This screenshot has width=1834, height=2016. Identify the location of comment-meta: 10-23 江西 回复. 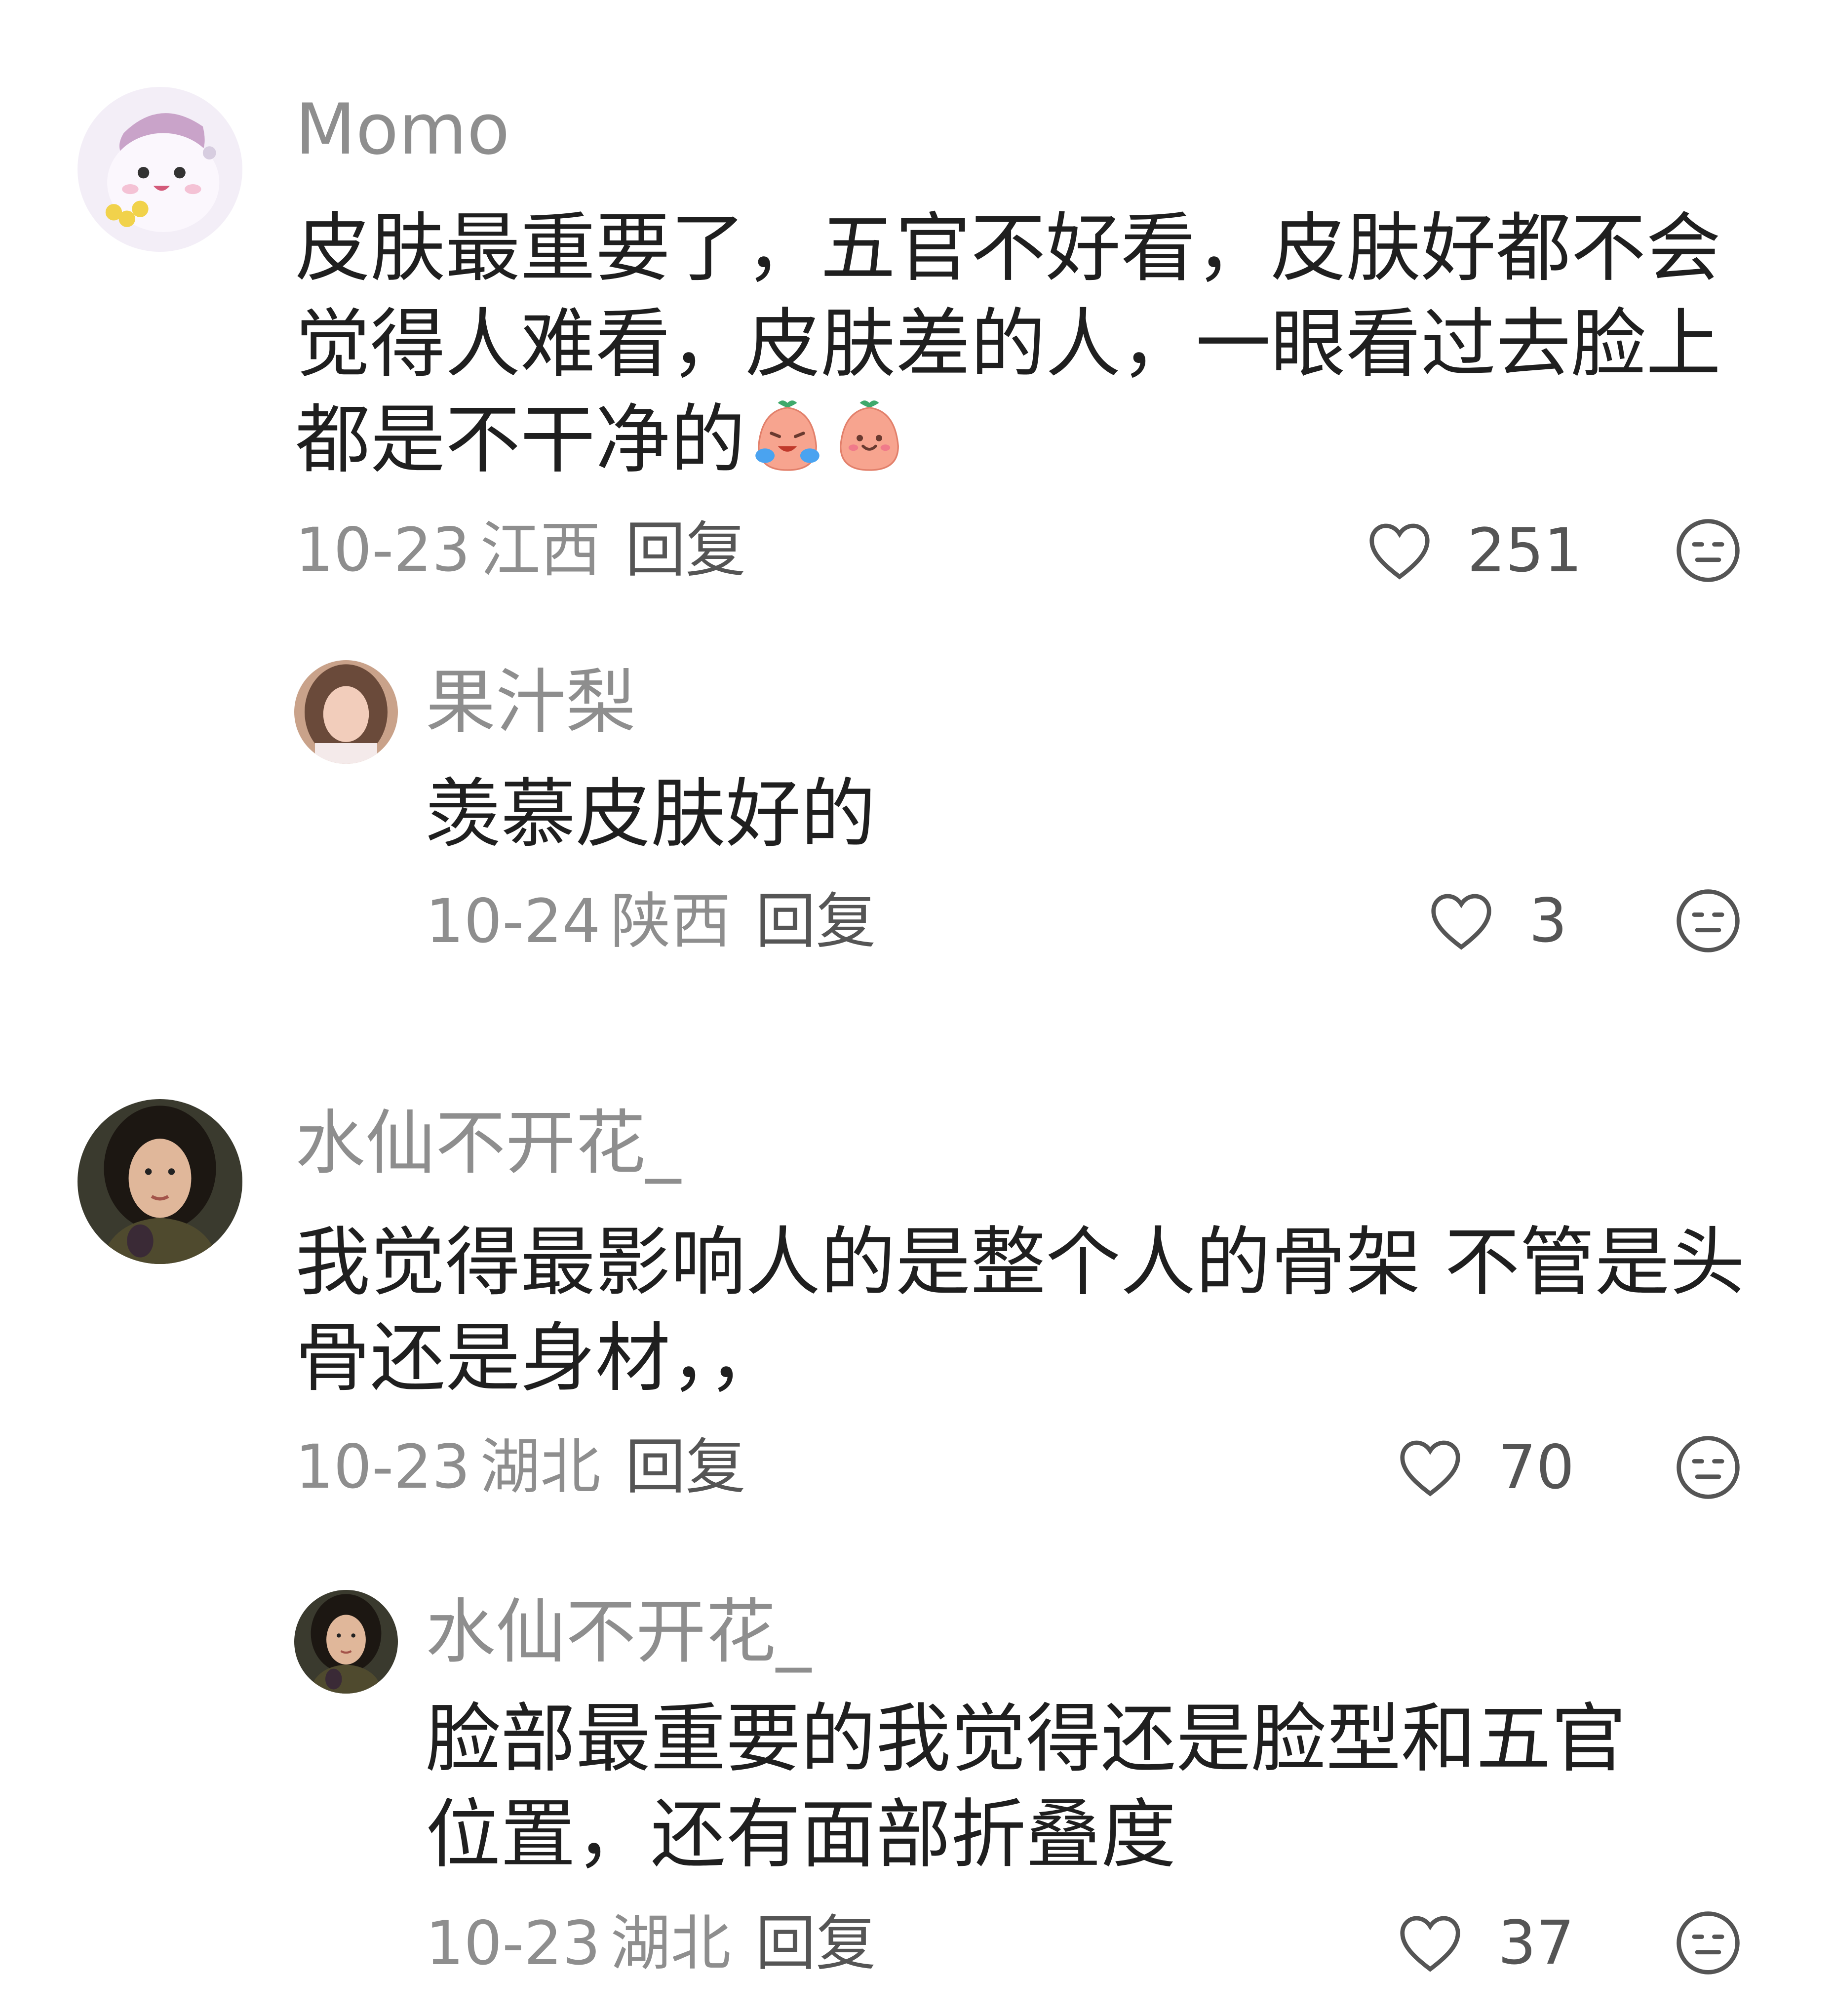
(520, 550).